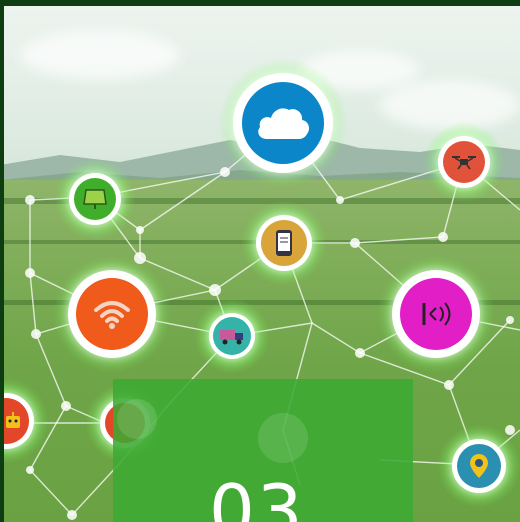 Image resolution: width=520 pixels, height=522 pixels. I want to click on solar-node, so click(95, 199).